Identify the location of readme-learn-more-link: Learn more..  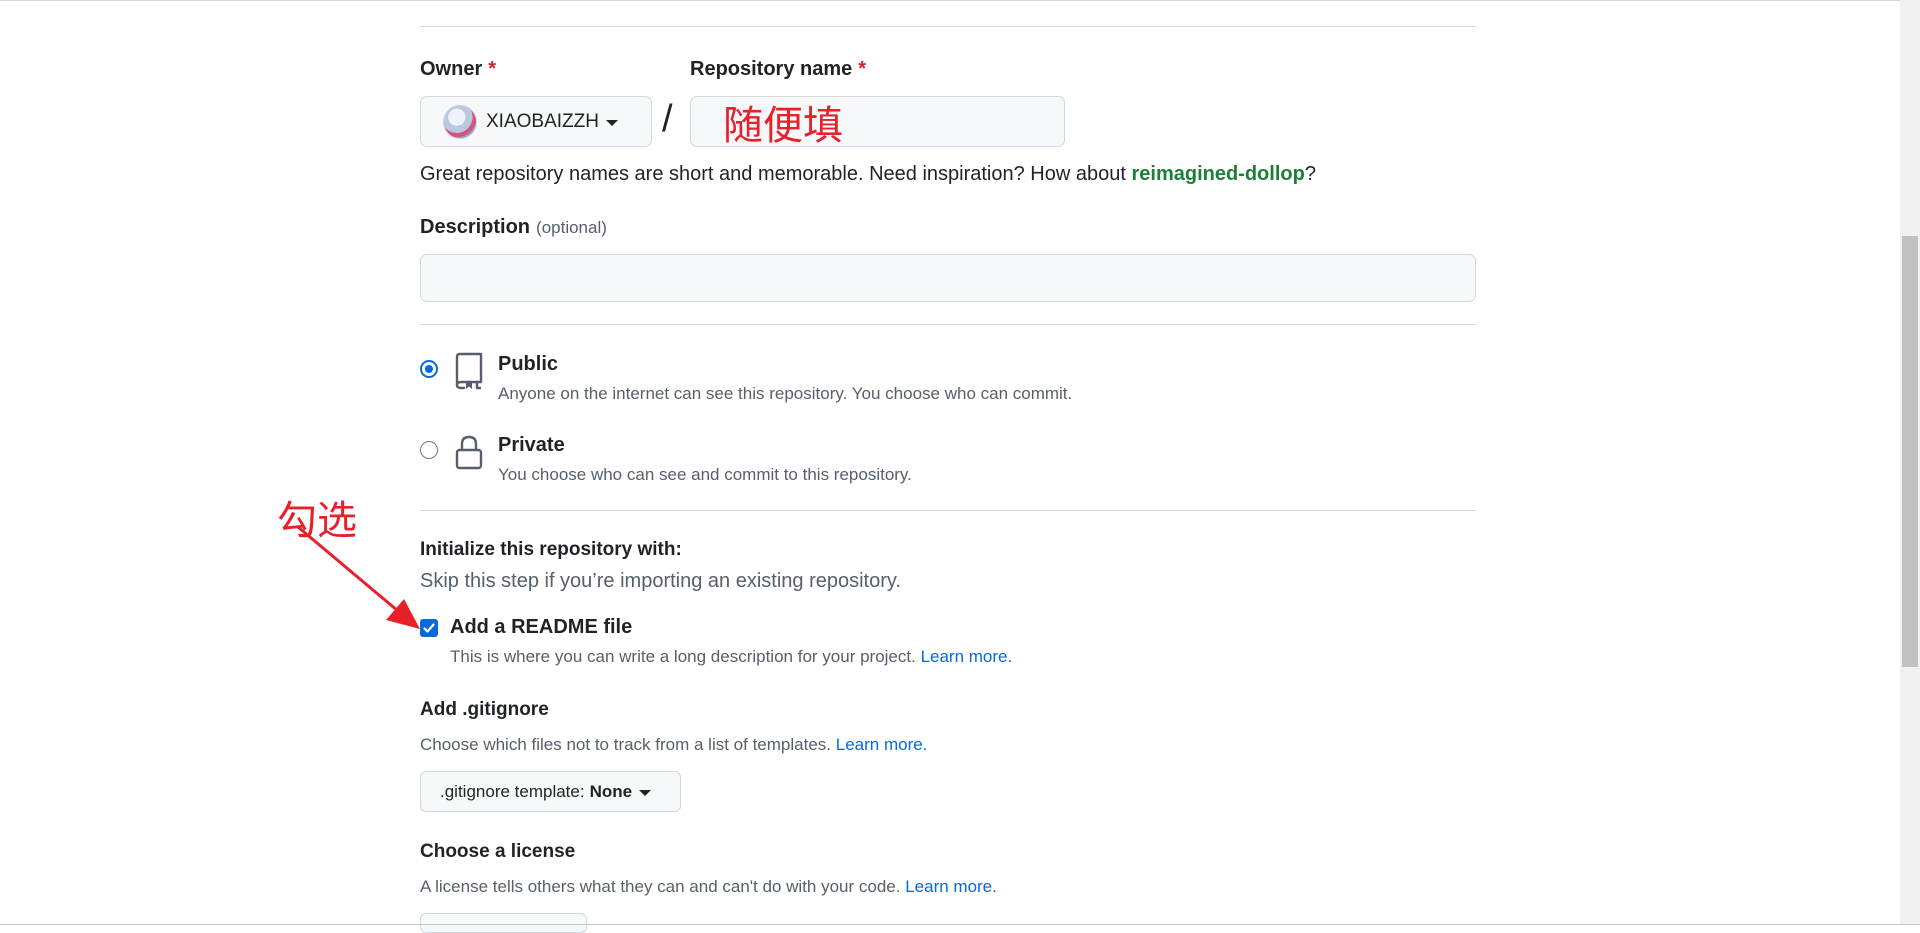
(967, 656).